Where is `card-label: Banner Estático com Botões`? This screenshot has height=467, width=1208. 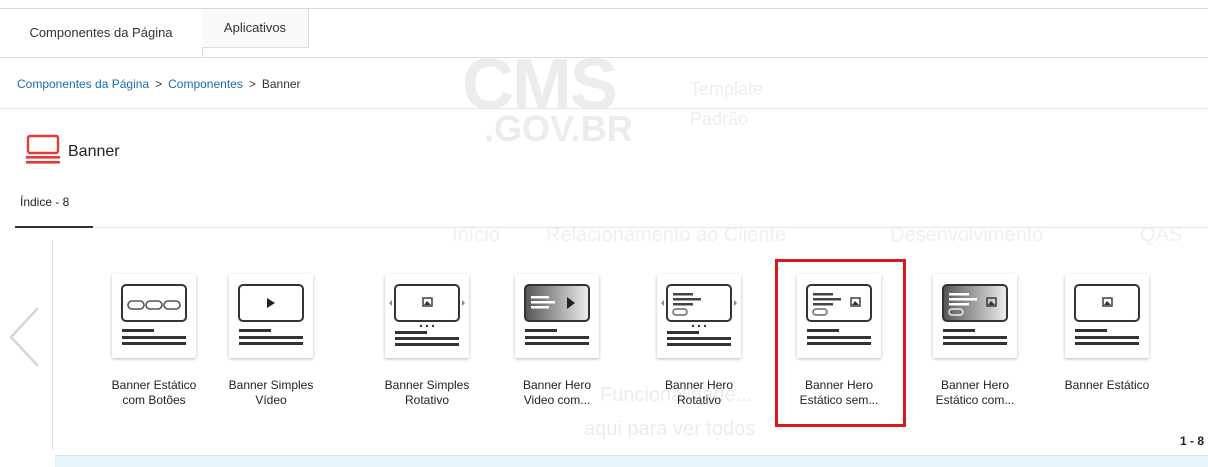
card-label: Banner Estático com Botões is located at coordinates (154, 393).